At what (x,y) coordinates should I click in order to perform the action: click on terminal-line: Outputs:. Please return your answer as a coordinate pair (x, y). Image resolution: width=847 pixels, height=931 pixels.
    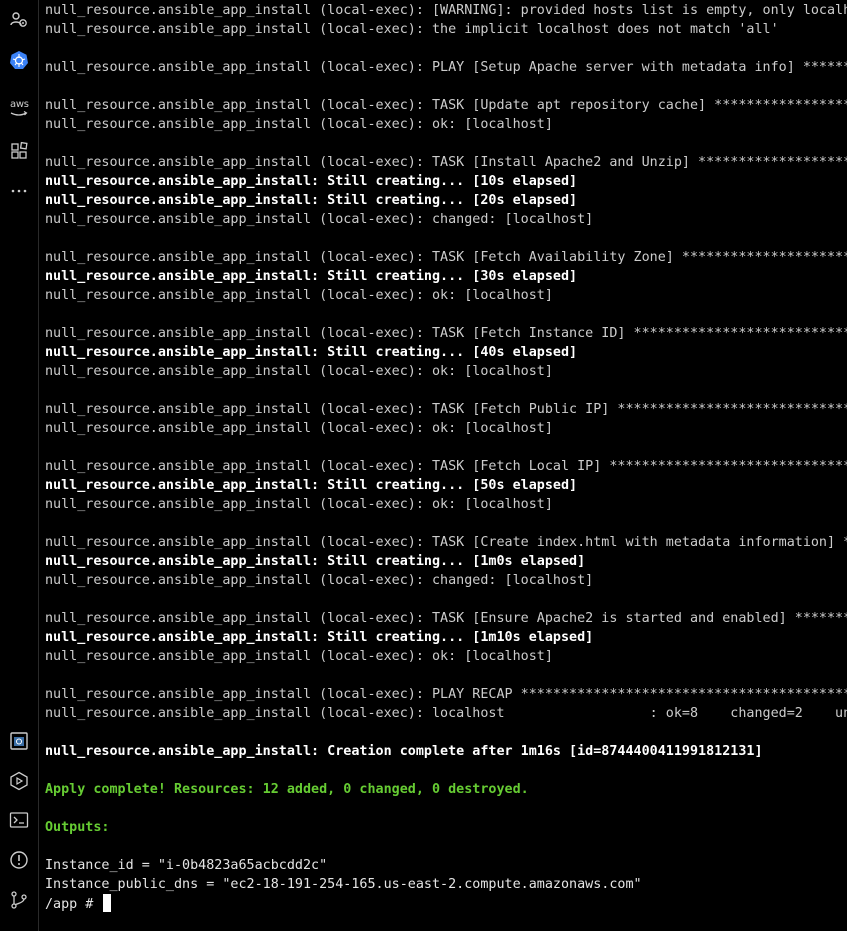
    Looking at the image, I should click on (77, 827).